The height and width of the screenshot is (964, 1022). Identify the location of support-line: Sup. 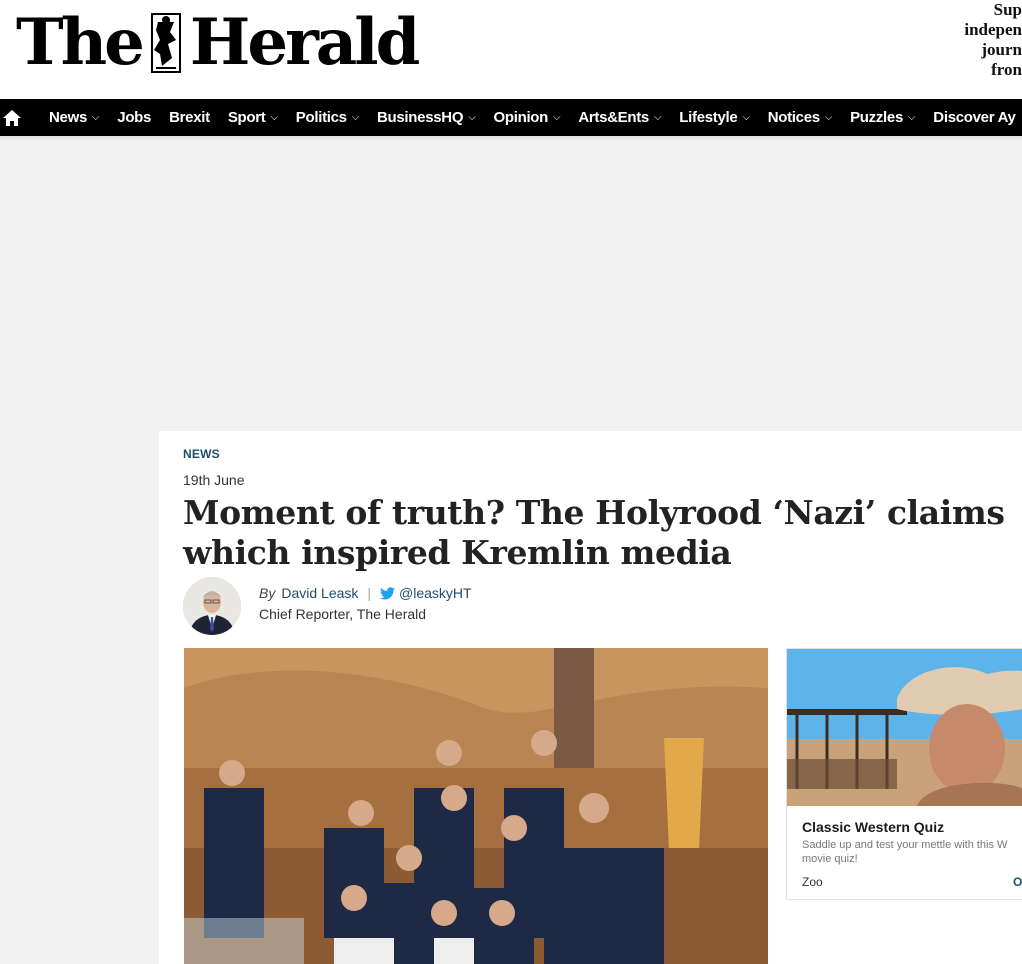
(1007, 9).